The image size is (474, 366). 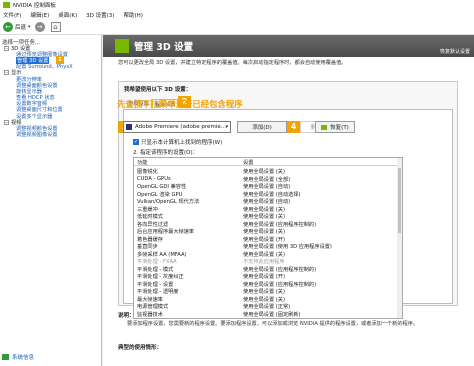 I want to click on table-row: 图像锐化 使用全局设置 (关), so click(x=268, y=171).